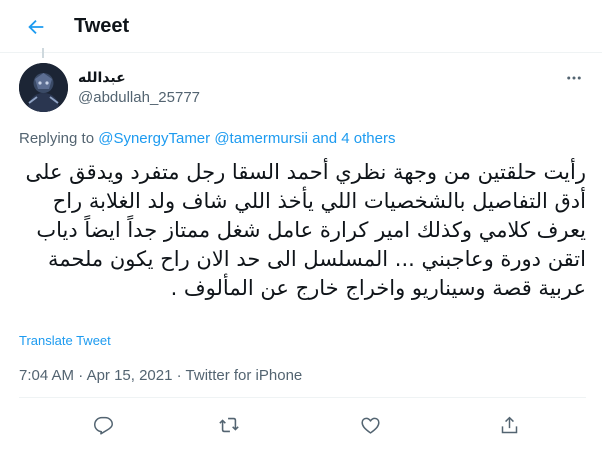 This screenshot has width=602, height=451. I want to click on author-display-name: عبدالله, so click(102, 77).